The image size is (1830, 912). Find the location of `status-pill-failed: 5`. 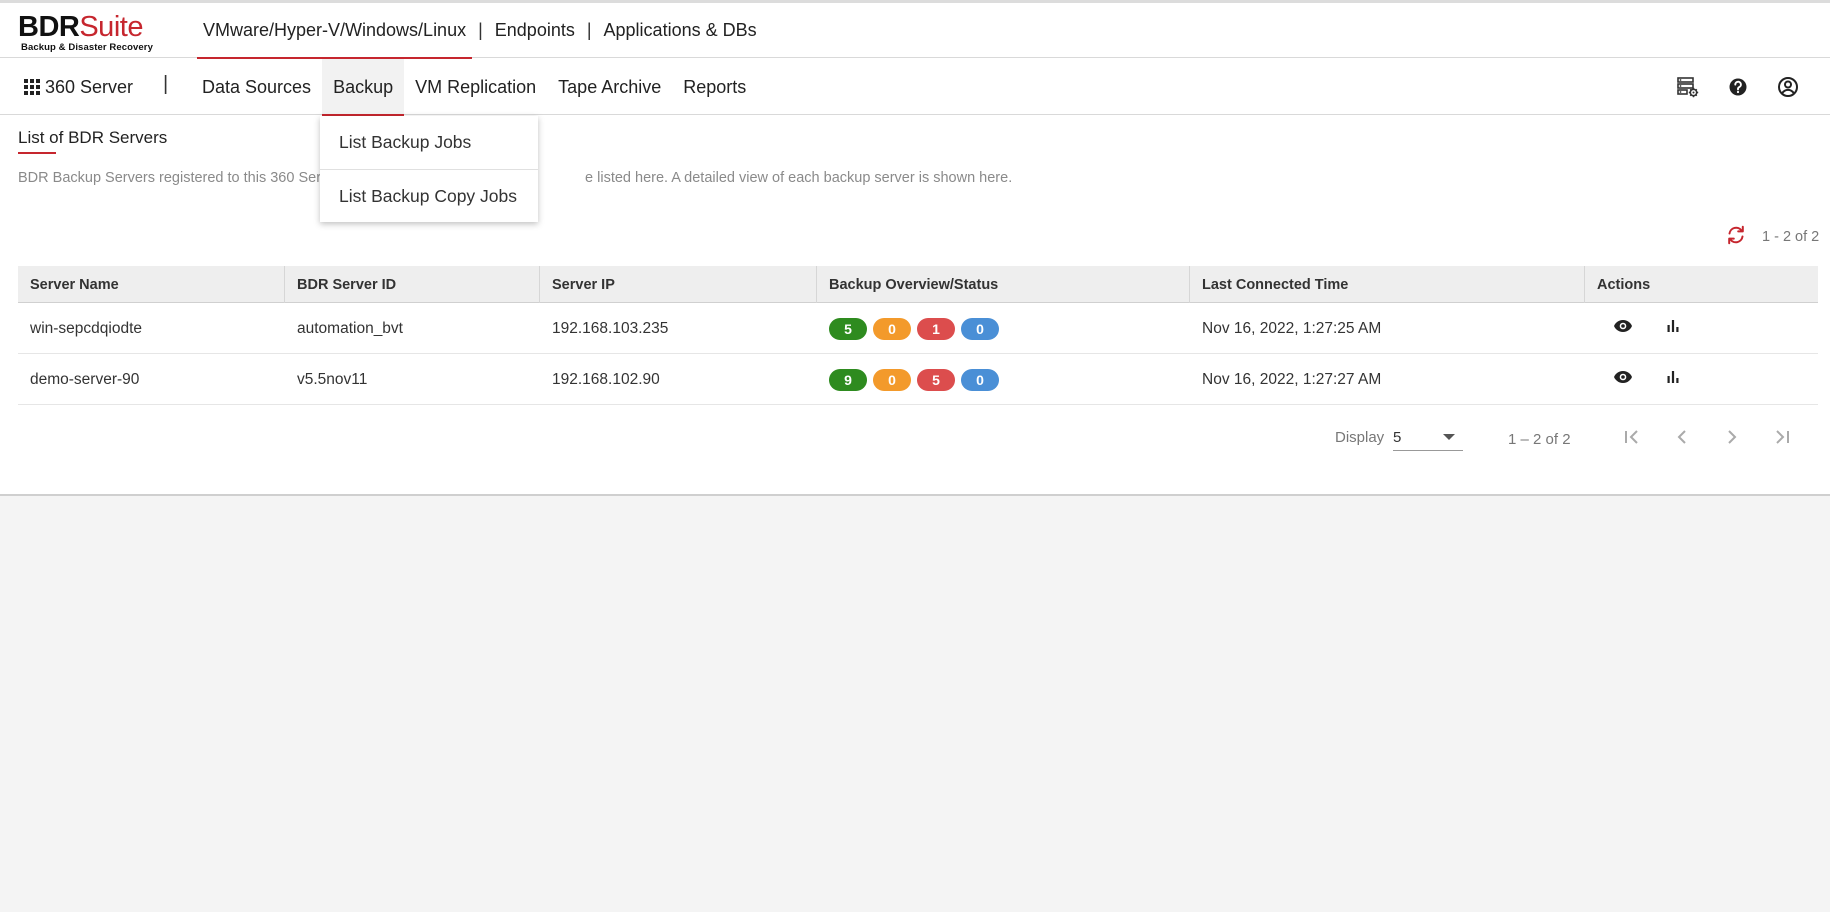

status-pill-failed: 5 is located at coordinates (936, 379).